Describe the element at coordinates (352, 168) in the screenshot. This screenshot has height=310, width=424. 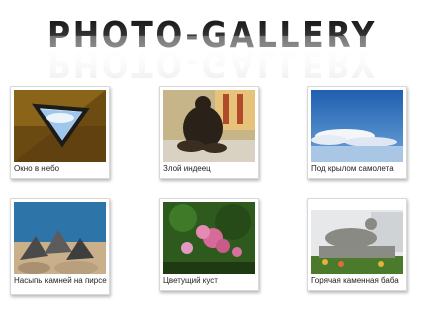
I see `photo-caption: Под крылом самолета` at that location.